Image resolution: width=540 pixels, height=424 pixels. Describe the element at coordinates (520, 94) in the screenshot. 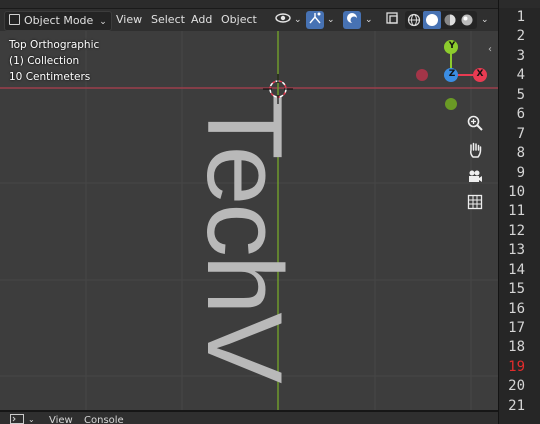

I see `line-number: 5` at that location.